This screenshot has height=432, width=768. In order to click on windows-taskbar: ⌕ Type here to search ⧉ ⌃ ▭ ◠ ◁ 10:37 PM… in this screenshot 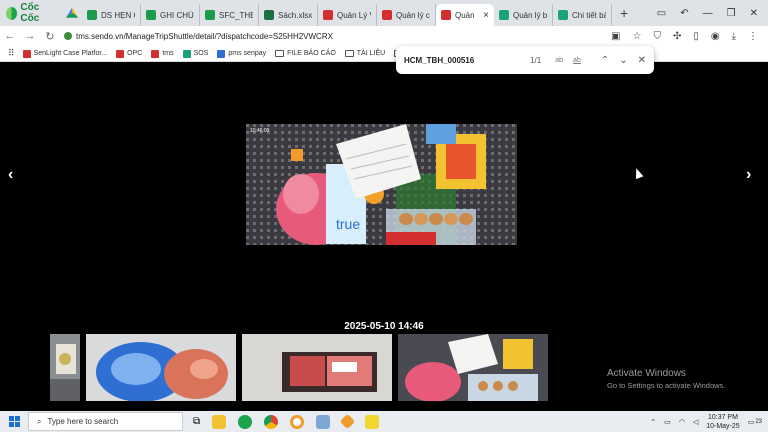, I will do `click(384, 421)`.